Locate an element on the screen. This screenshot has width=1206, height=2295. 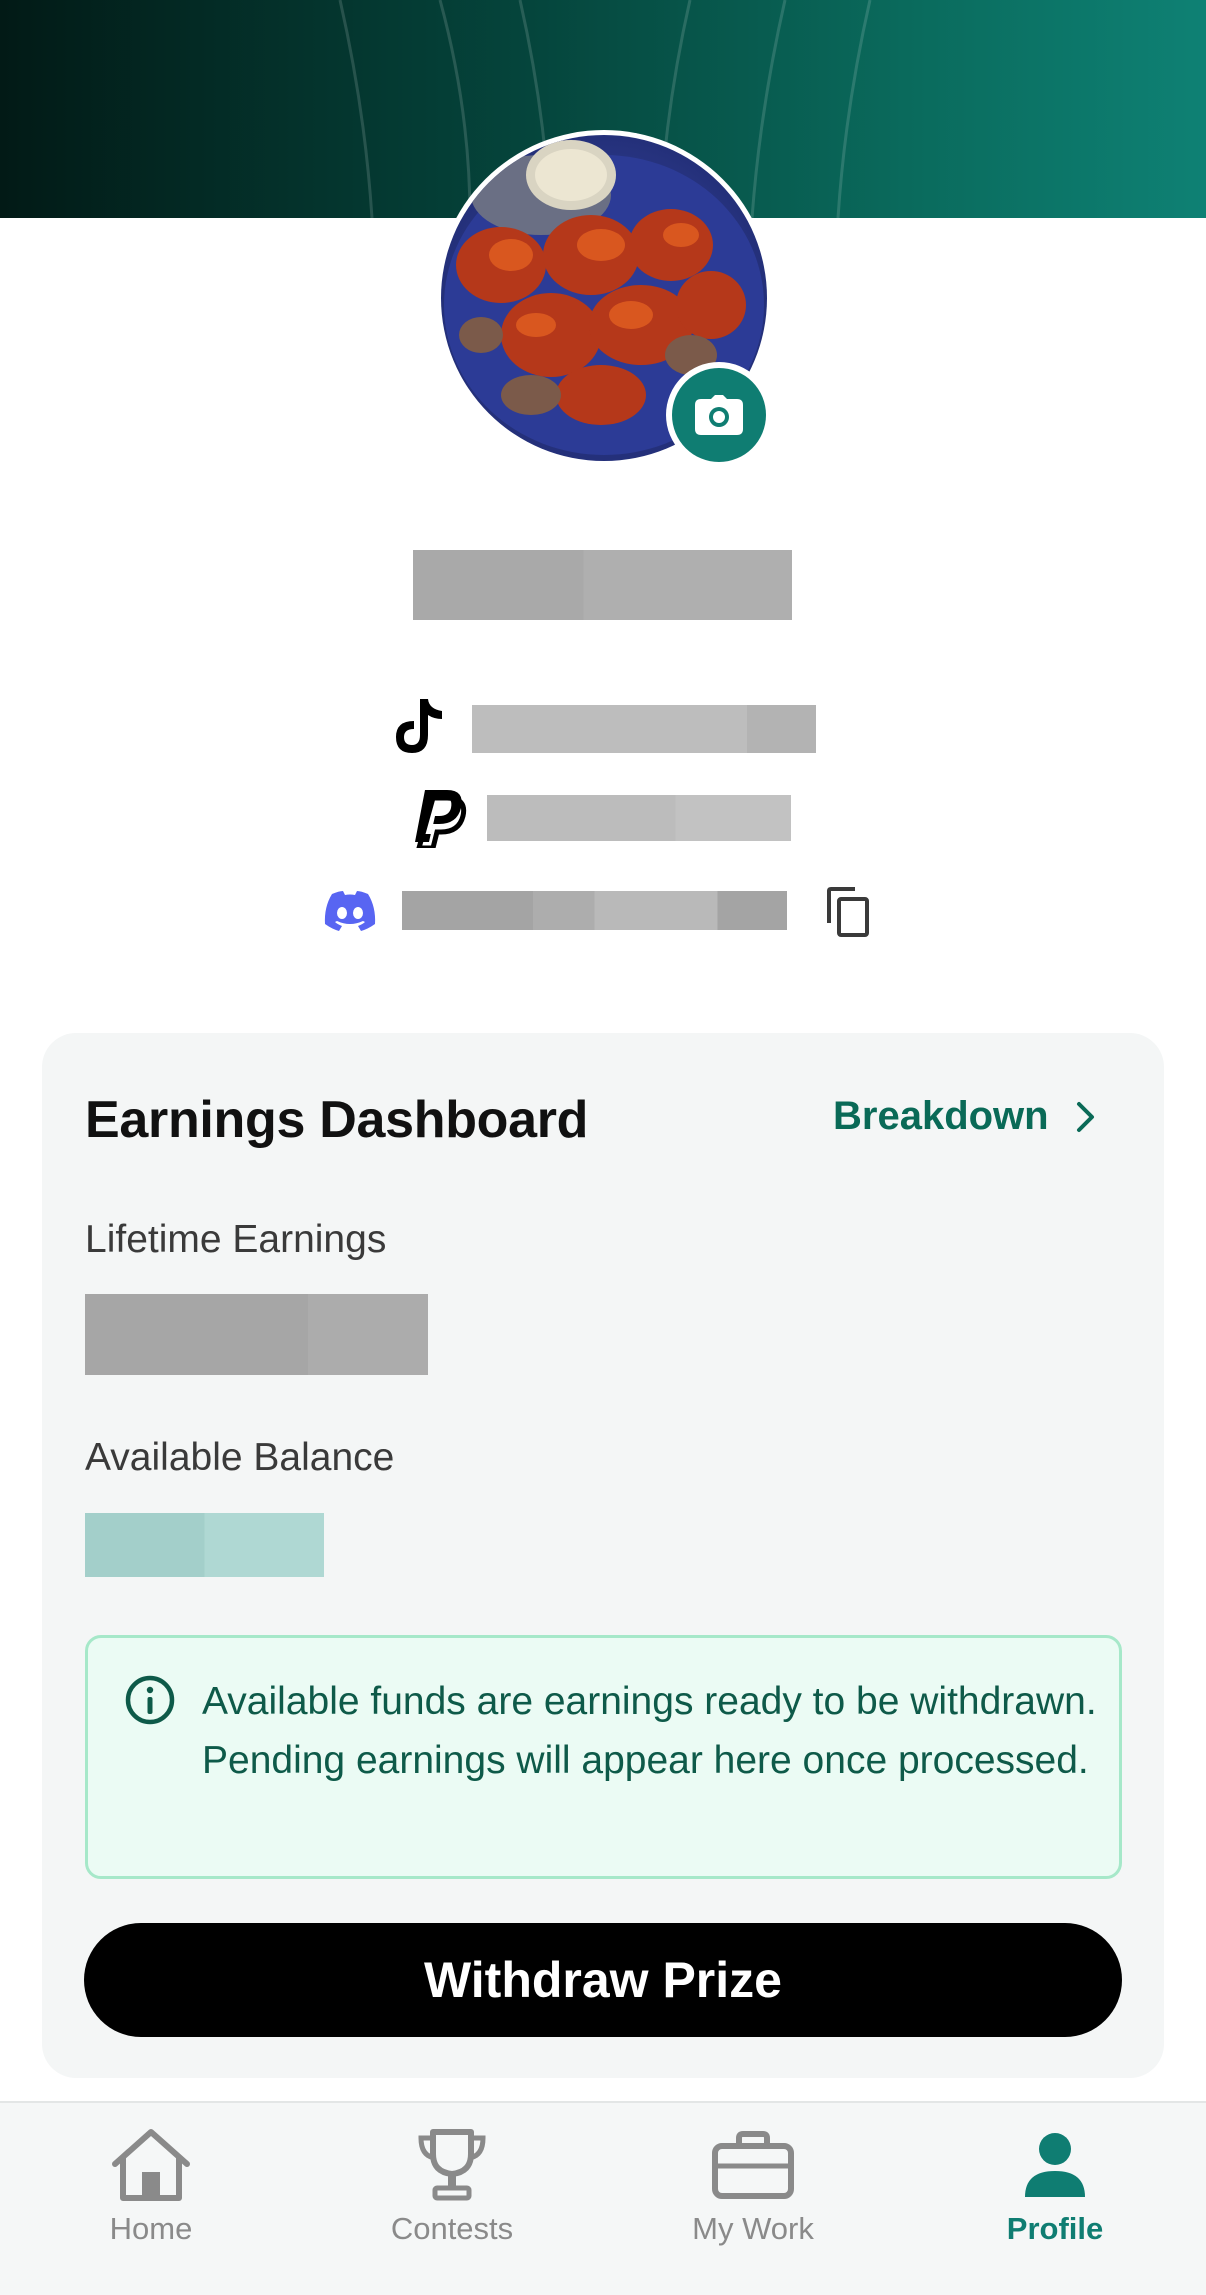
person-icon is located at coordinates (1055, 2165).